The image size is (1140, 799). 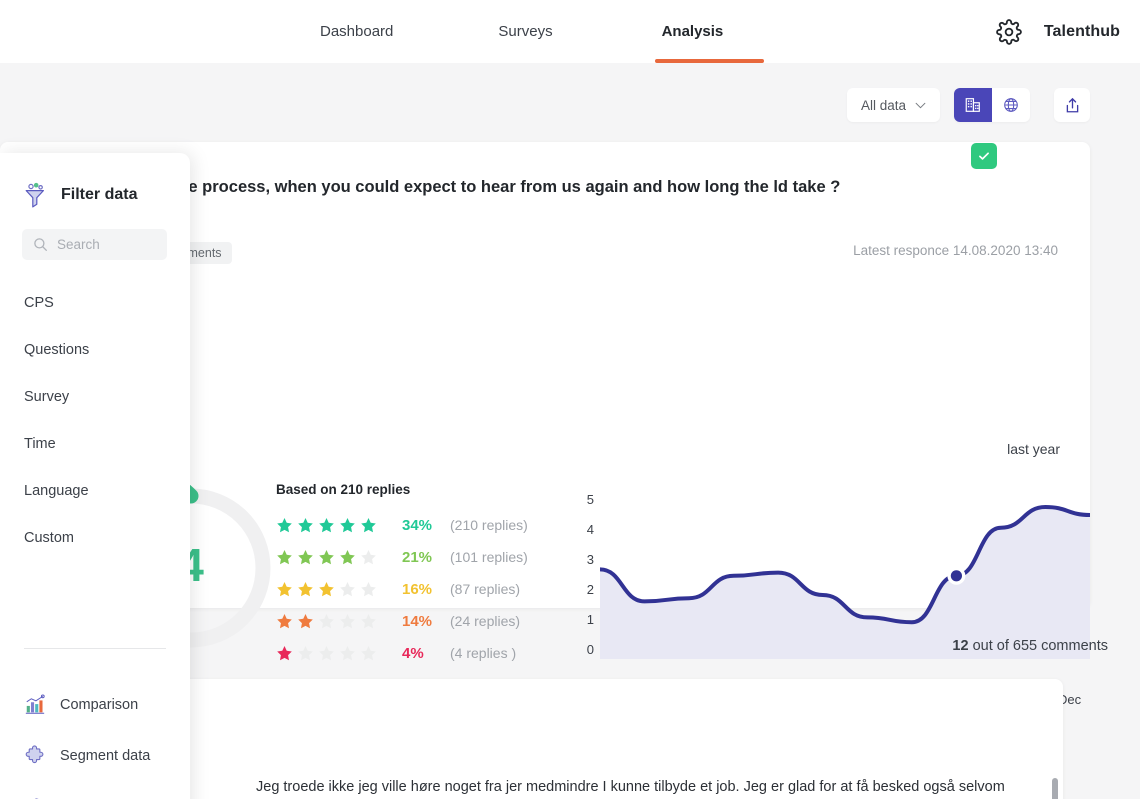 What do you see at coordinates (34, 753) in the screenshot?
I see `puzzle-icon` at bounding box center [34, 753].